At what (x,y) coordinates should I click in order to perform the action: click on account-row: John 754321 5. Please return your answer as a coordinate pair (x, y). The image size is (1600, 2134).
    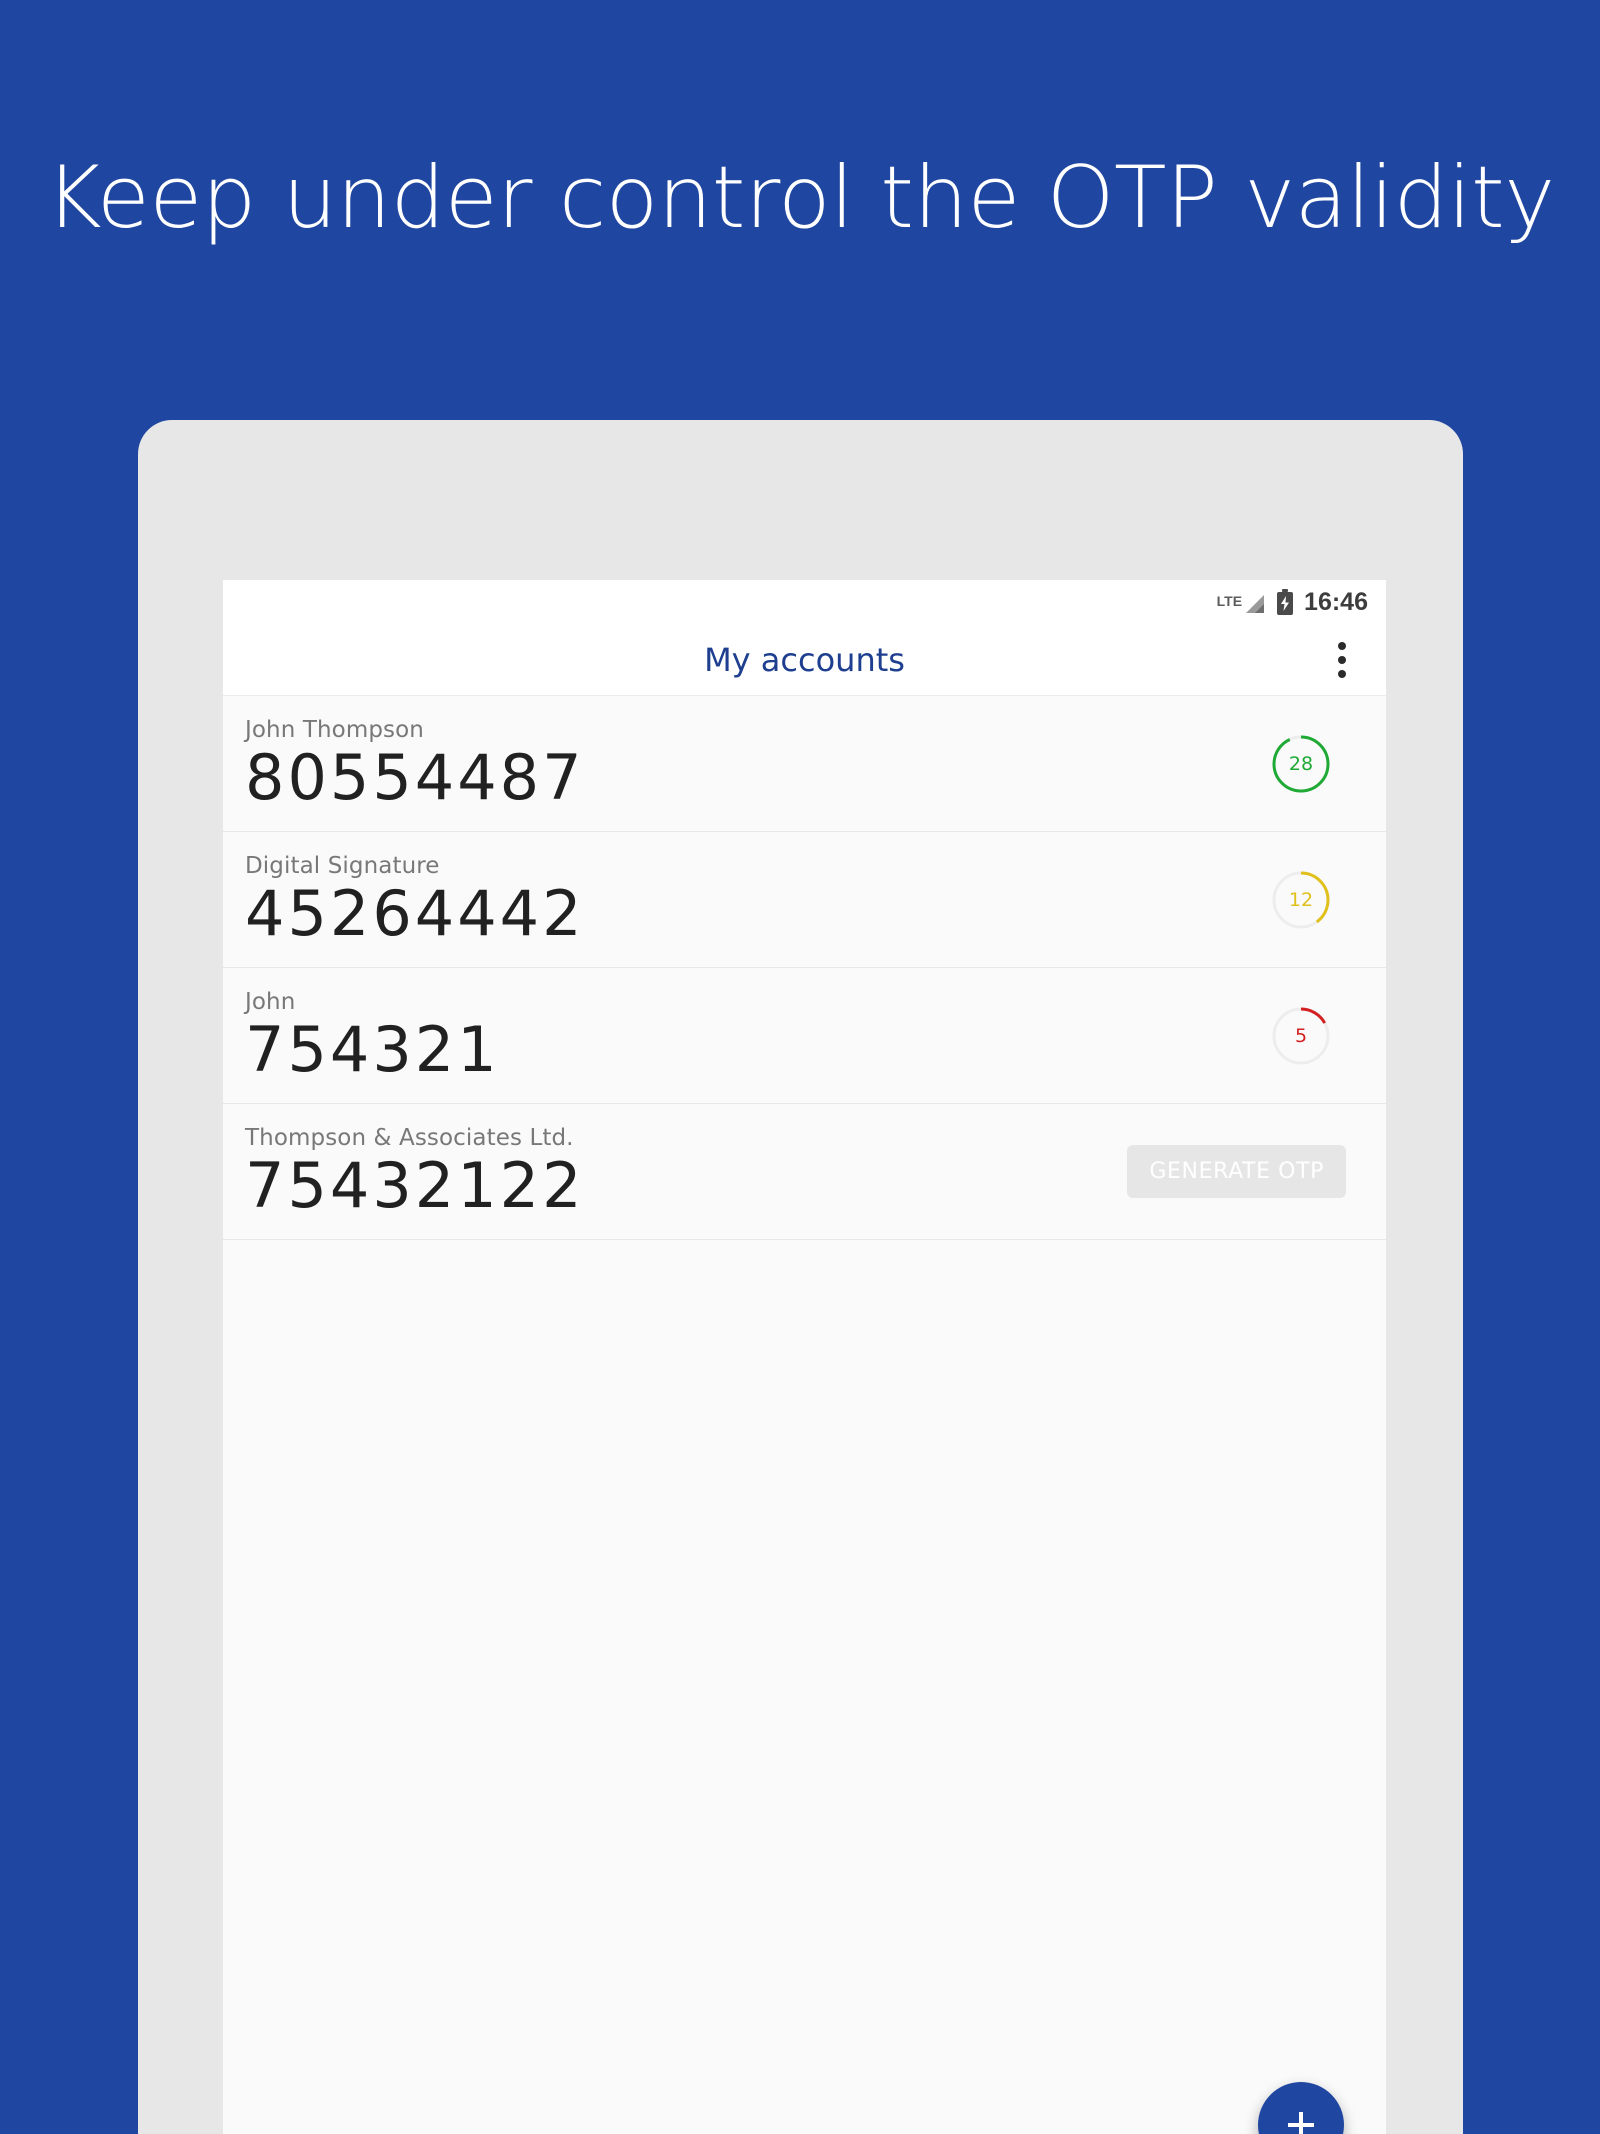
    Looking at the image, I should click on (804, 1036).